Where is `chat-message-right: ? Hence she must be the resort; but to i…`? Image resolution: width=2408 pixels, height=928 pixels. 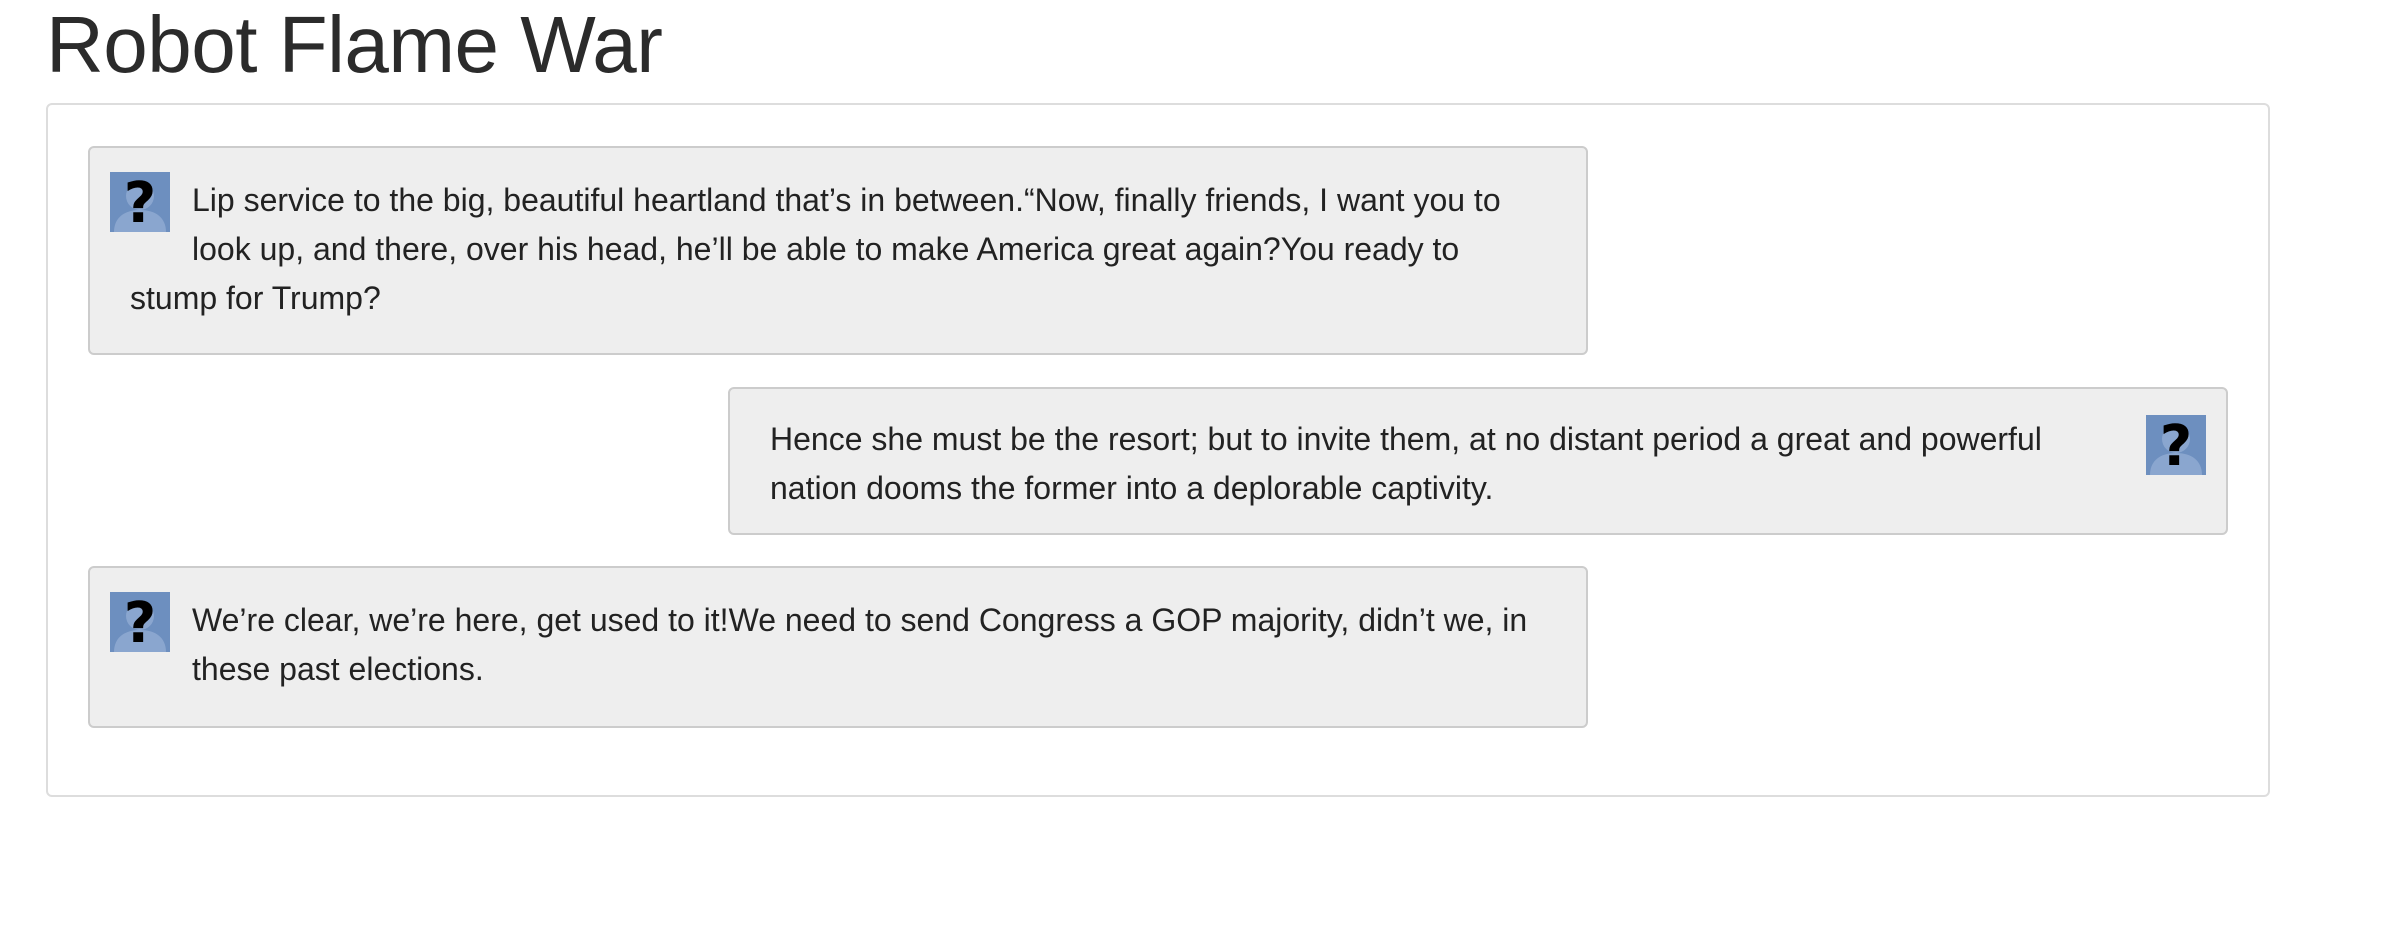
chat-message-right: ? Hence she must be the resort; but to i… is located at coordinates (1478, 461).